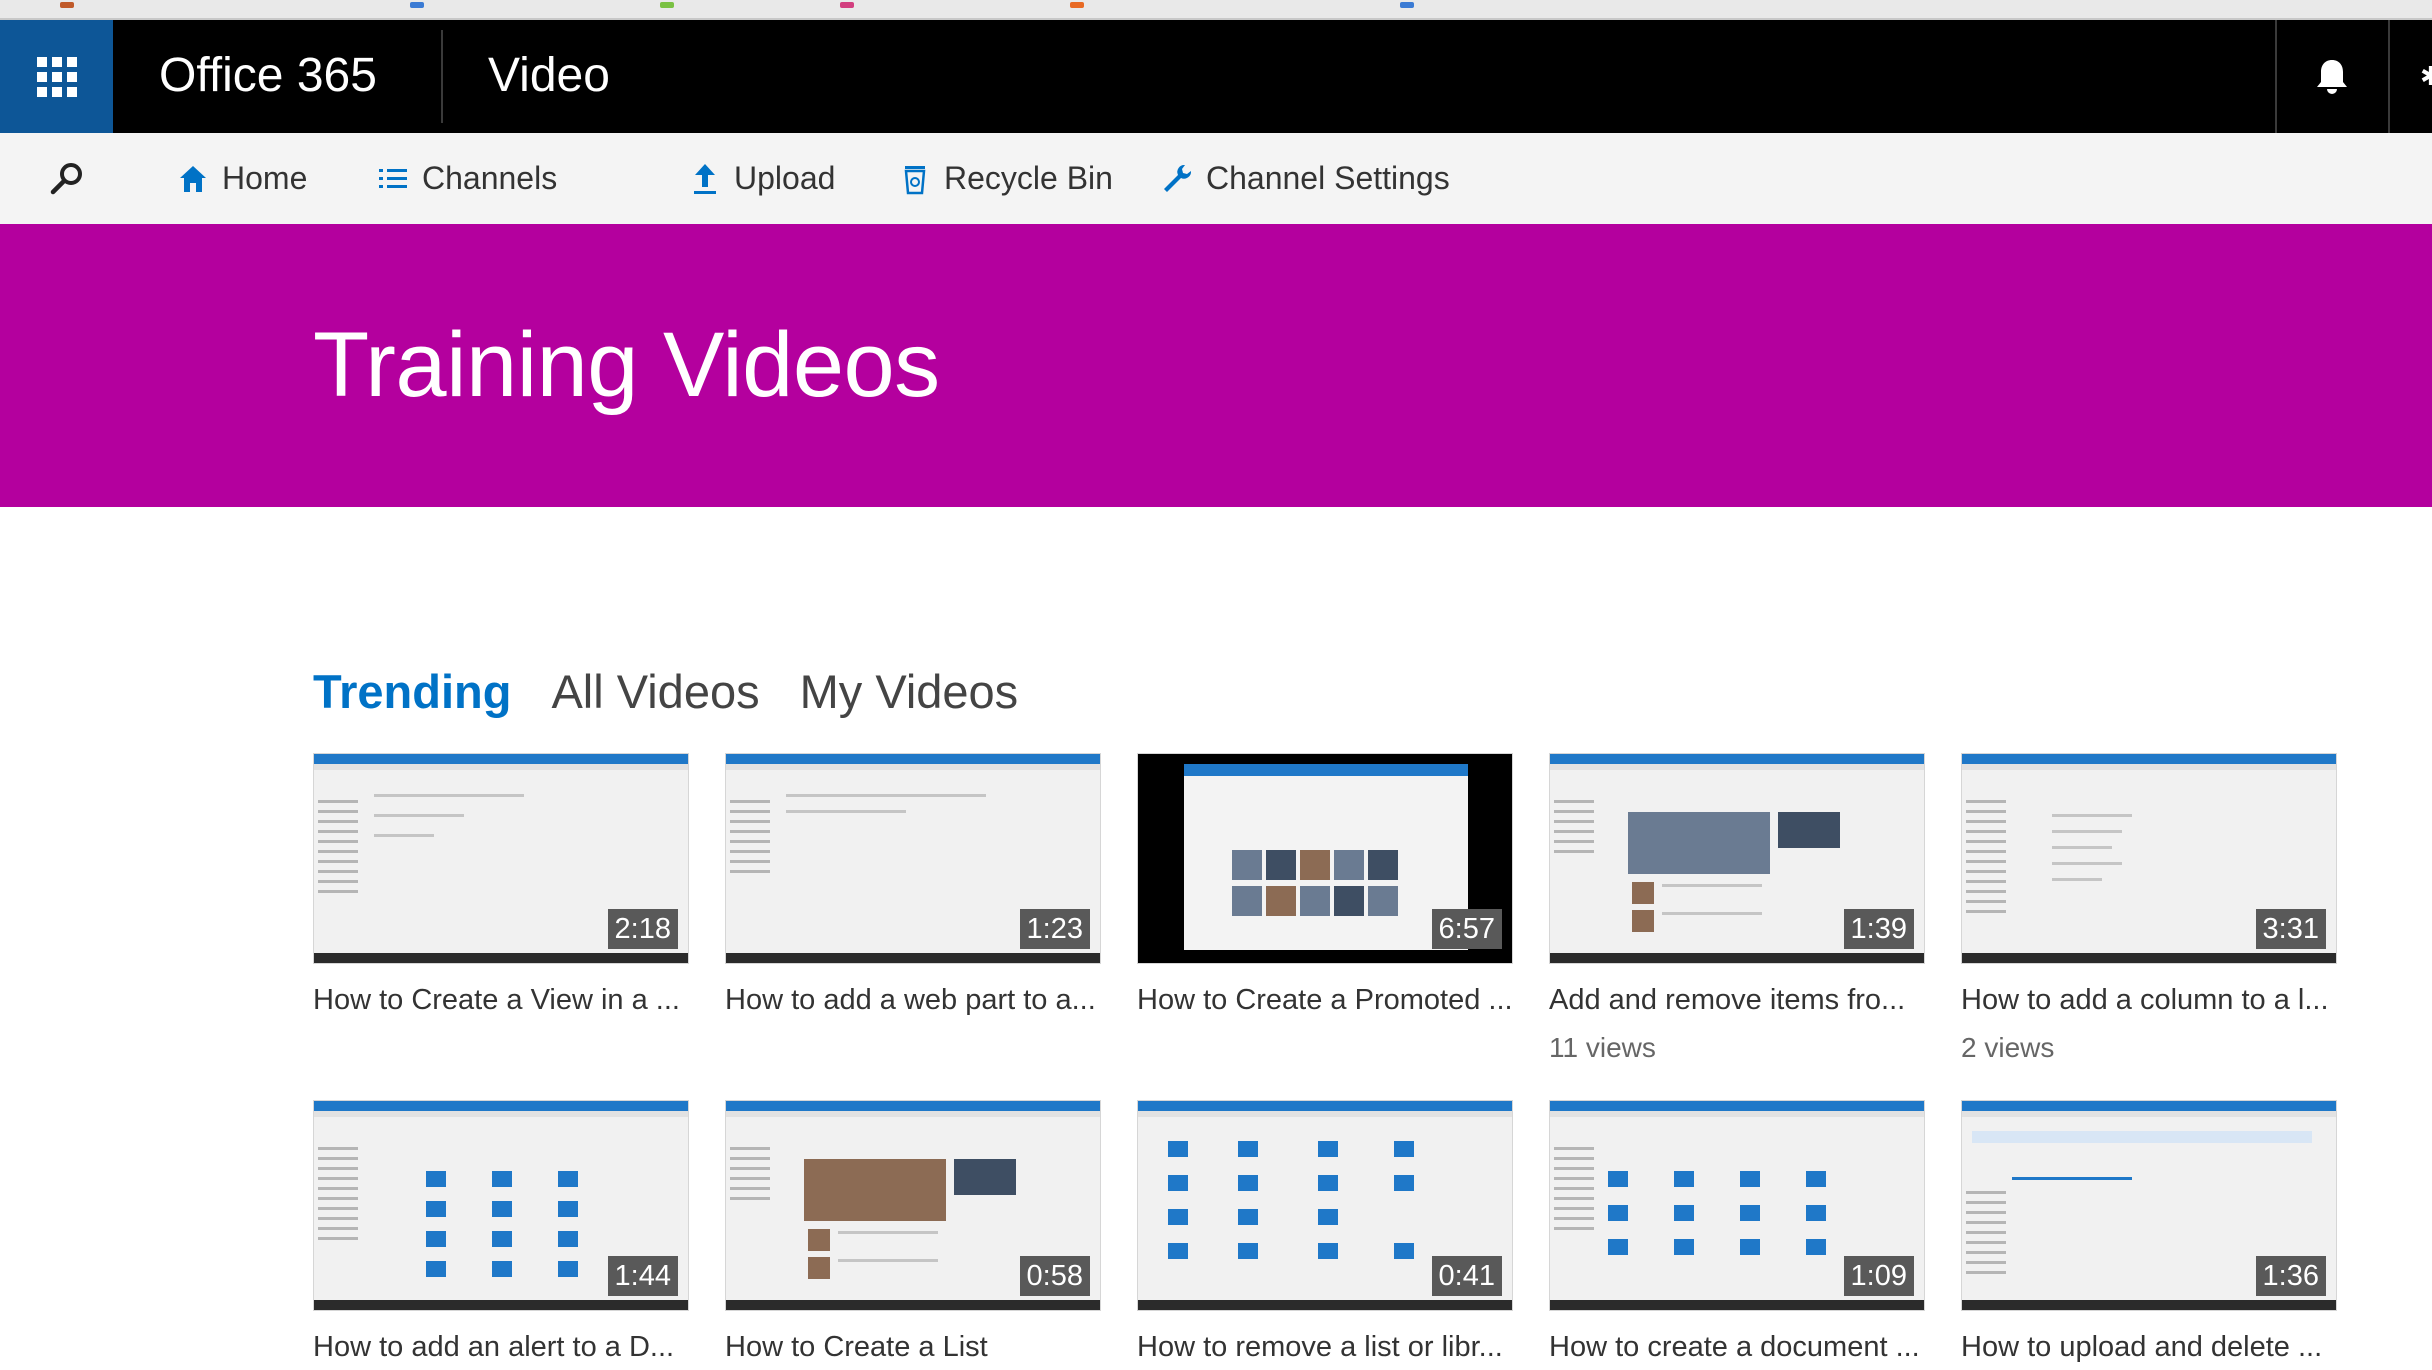 Image resolution: width=2432 pixels, height=1370 pixels. What do you see at coordinates (1737, 1205) in the screenshot?
I see `video-thumbnail: 1:09` at bounding box center [1737, 1205].